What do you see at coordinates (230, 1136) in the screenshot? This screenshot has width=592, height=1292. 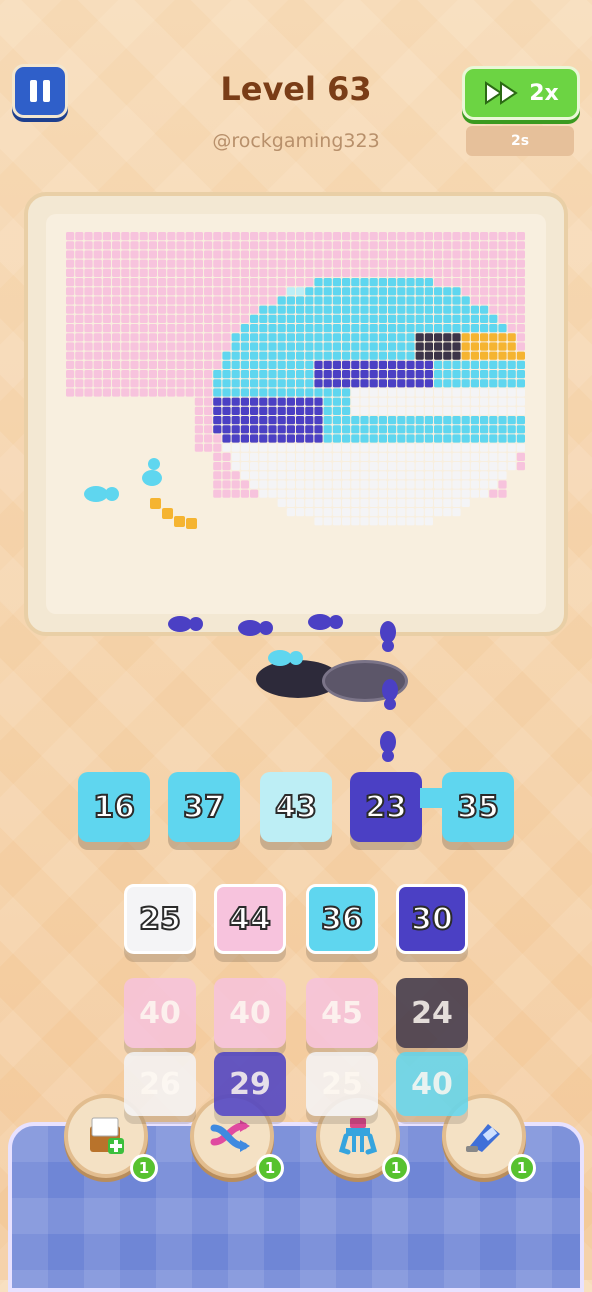 I see `shuffle-icon` at bounding box center [230, 1136].